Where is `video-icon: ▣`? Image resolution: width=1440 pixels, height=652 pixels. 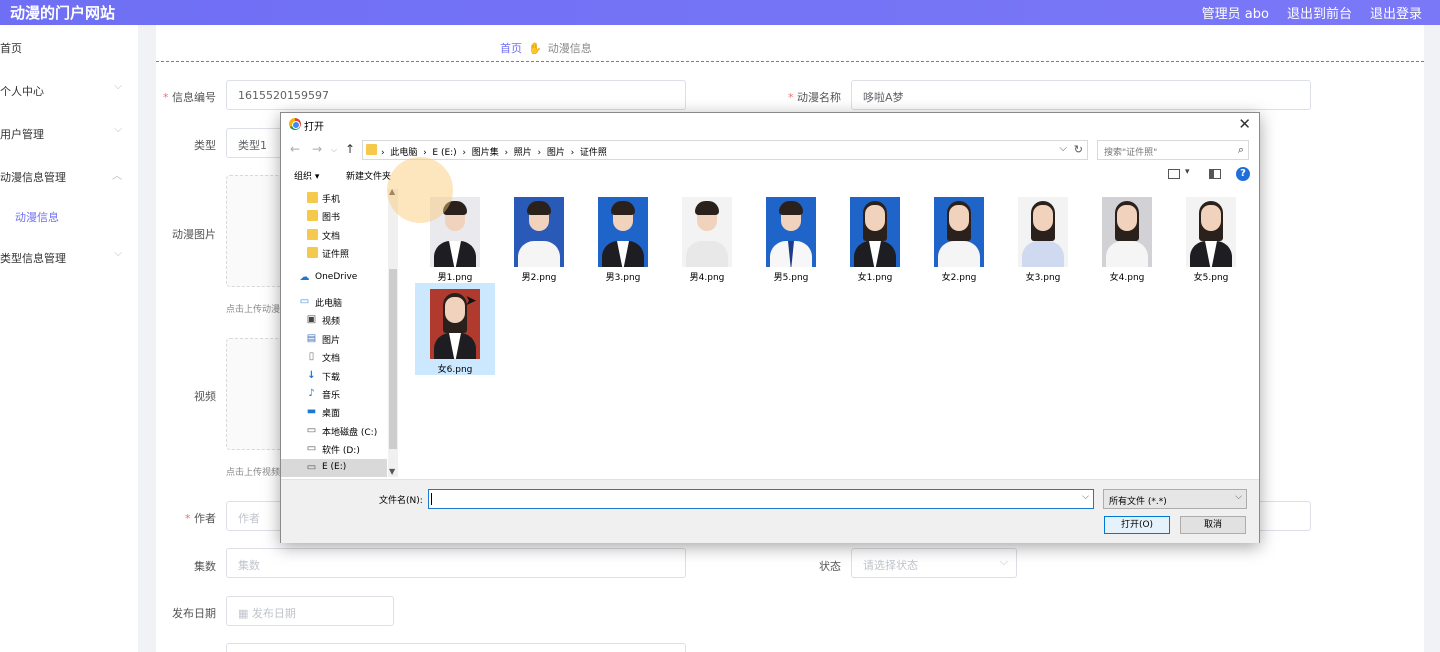 video-icon: ▣ is located at coordinates (311, 319).